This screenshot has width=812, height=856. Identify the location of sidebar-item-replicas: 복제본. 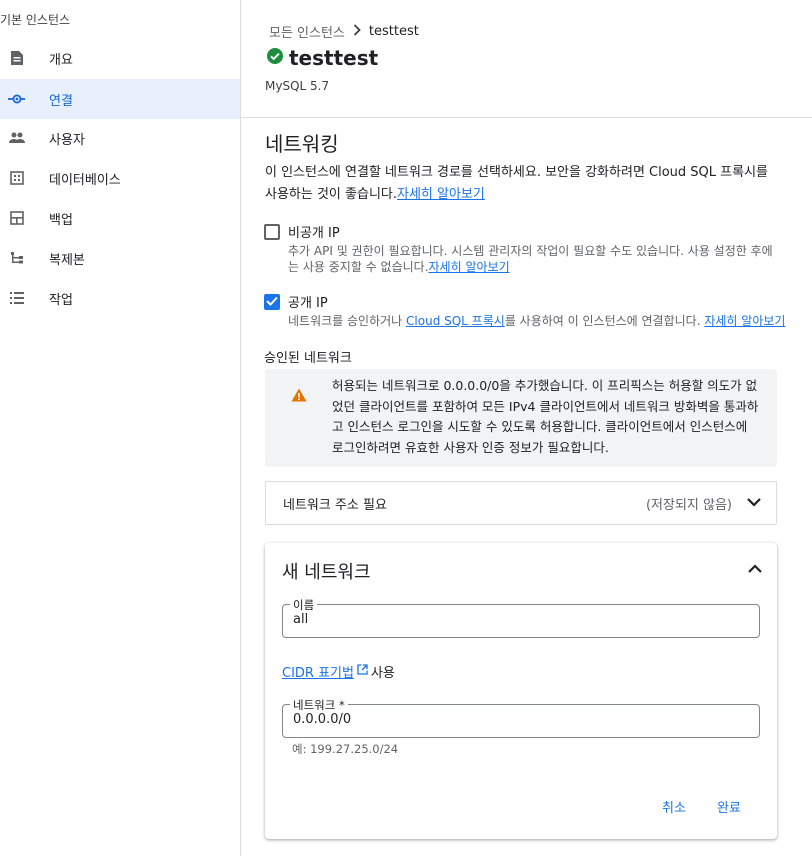
(120, 258).